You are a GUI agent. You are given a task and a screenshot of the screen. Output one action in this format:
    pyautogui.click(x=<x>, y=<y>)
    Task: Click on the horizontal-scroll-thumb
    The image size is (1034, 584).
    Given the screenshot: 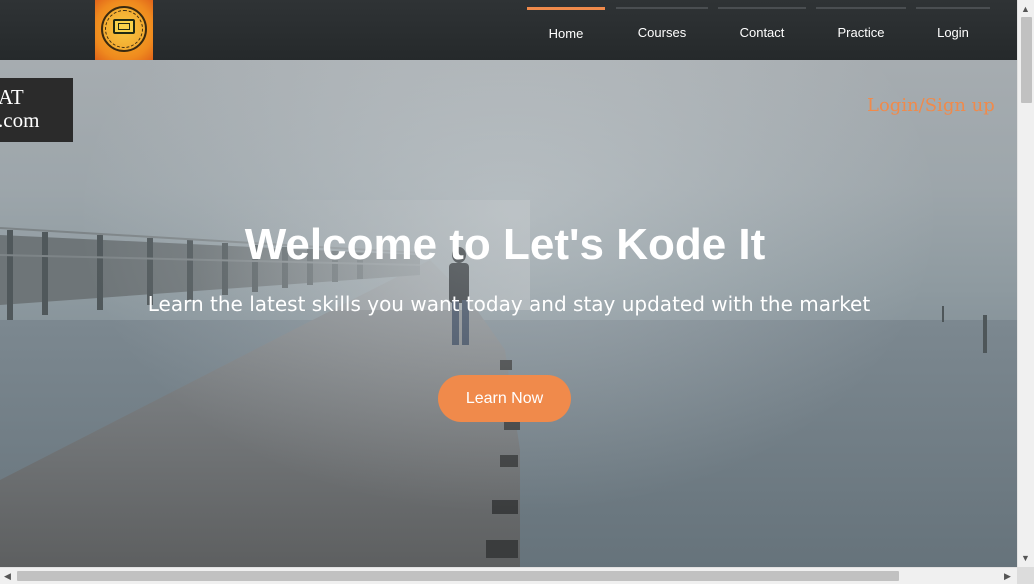 What is the action you would take?
    pyautogui.click(x=458, y=576)
    